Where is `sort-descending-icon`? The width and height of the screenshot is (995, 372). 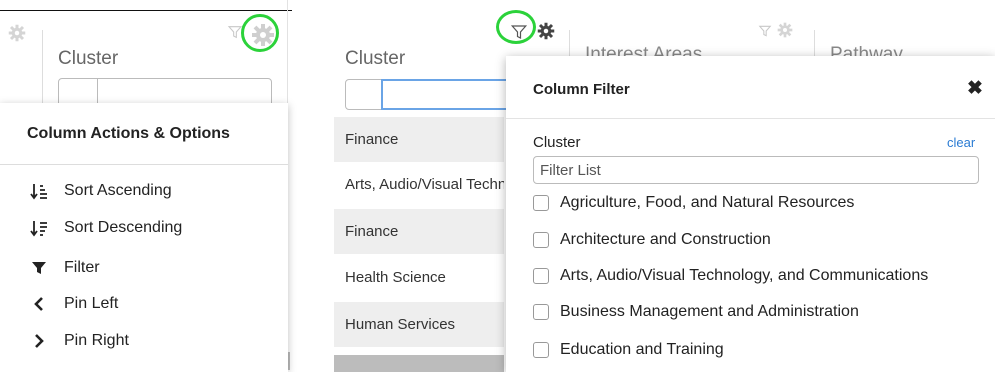
sort-descending-icon is located at coordinates (39, 228).